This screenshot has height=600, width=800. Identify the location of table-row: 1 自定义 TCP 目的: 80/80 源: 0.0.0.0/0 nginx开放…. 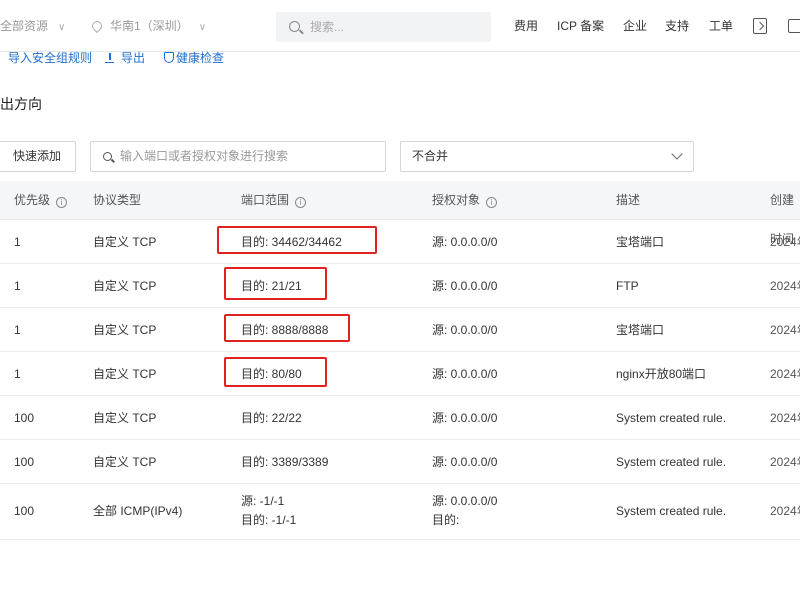
(400, 374).